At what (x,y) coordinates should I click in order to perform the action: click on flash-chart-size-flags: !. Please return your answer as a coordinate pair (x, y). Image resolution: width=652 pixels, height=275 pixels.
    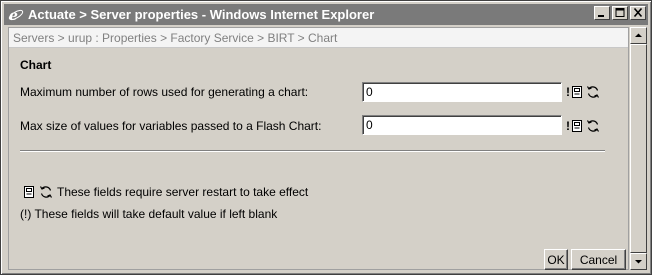
    Looking at the image, I should click on (584, 126).